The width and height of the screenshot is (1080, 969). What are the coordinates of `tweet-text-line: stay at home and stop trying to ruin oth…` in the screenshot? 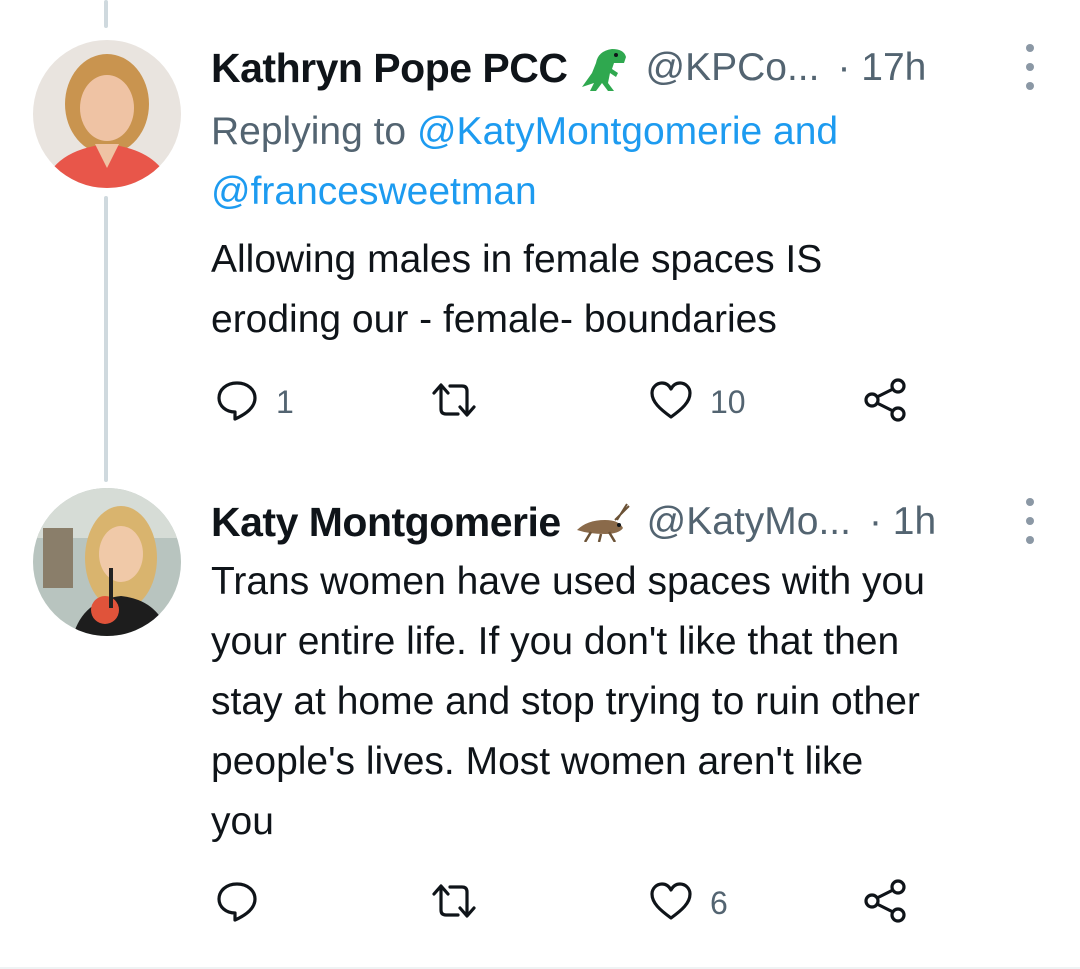 It's located at (565, 701).